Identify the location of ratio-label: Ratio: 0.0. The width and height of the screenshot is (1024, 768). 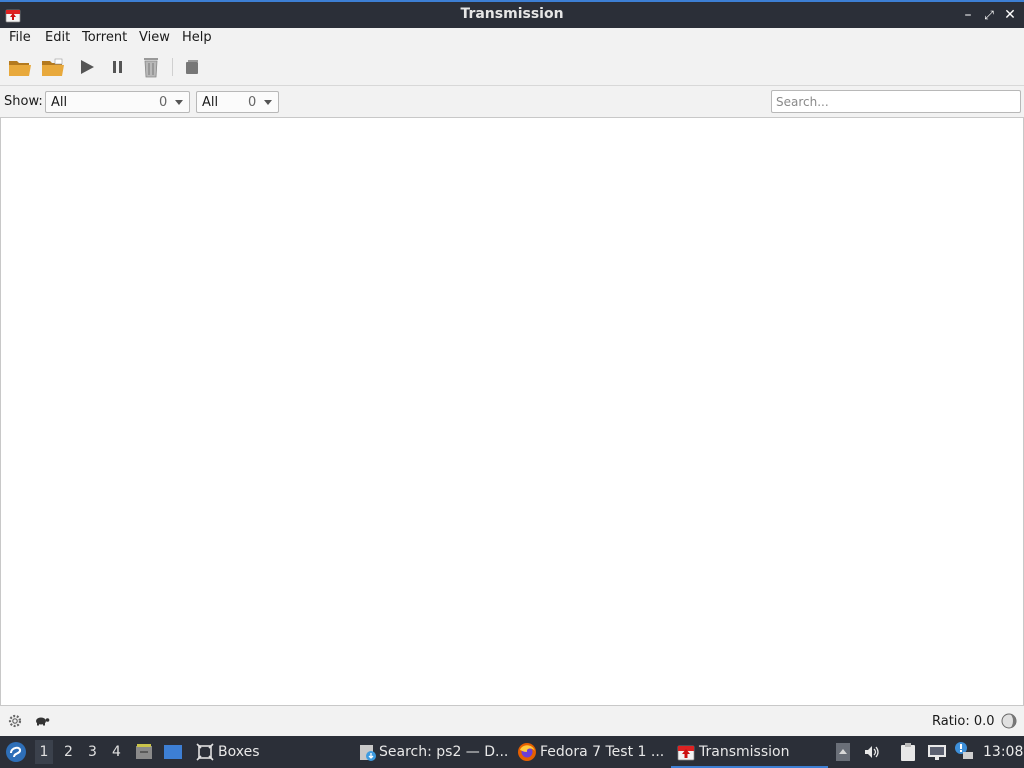
(963, 721).